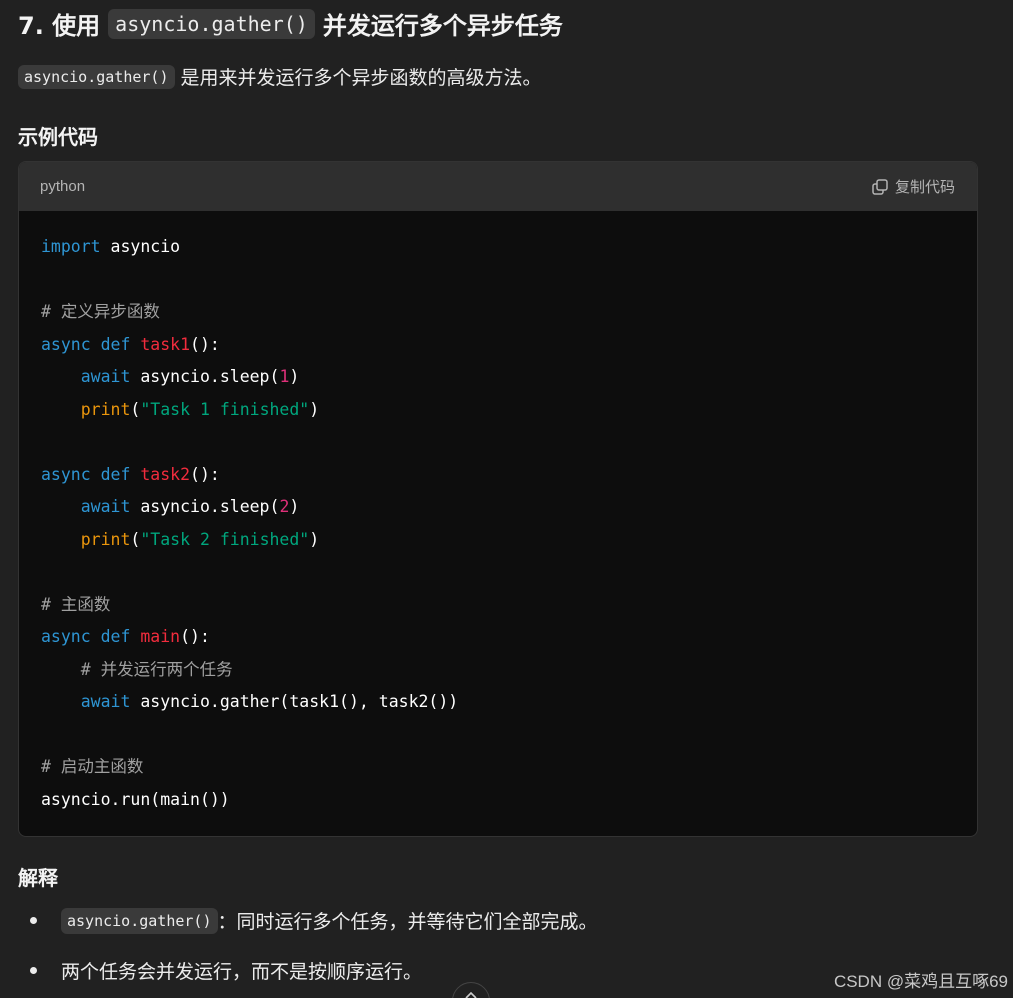  What do you see at coordinates (63, 186) in the screenshot?
I see `code-language-label: python` at bounding box center [63, 186].